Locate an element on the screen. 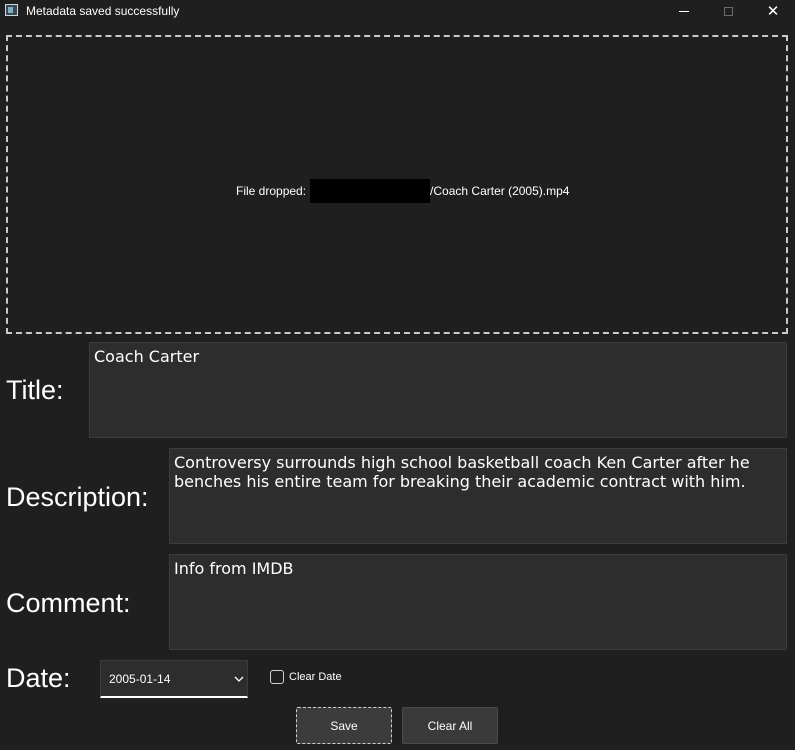 This screenshot has width=795, height=750. minimize-icon is located at coordinates (684, 11).